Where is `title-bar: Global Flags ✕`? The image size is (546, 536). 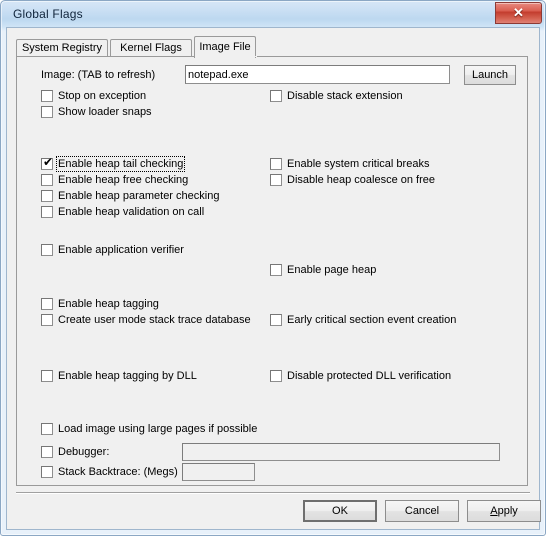 title-bar: Global Flags ✕ is located at coordinates (273, 15).